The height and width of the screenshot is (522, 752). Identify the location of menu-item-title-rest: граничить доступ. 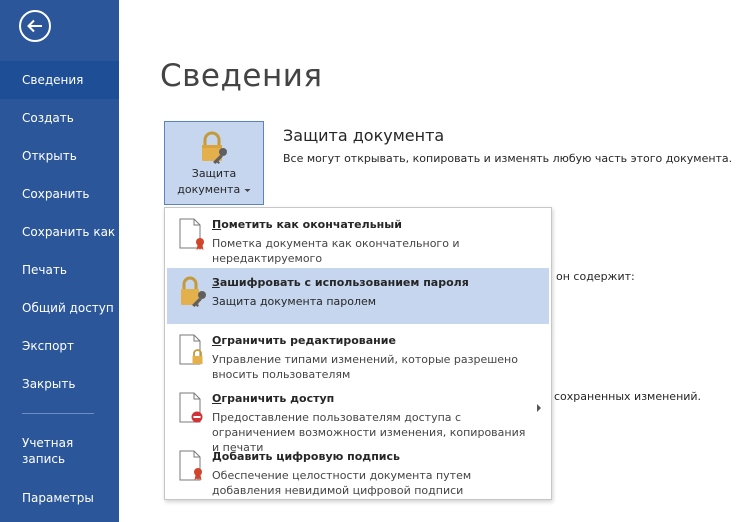
(278, 398).